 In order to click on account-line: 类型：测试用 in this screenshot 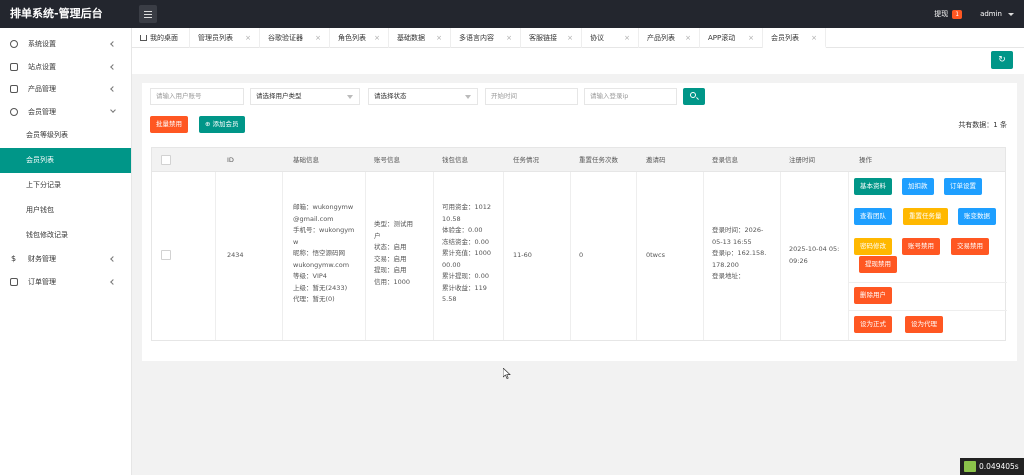, I will do `click(393, 224)`.